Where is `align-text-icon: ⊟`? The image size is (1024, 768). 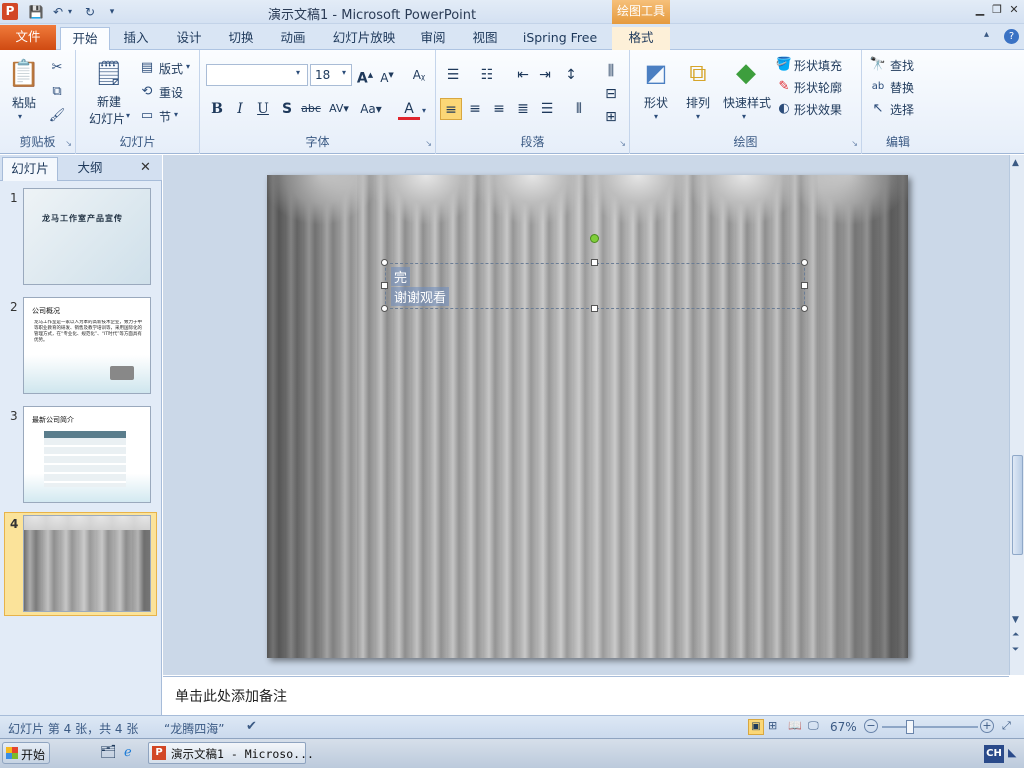 align-text-icon: ⊟ is located at coordinates (611, 94).